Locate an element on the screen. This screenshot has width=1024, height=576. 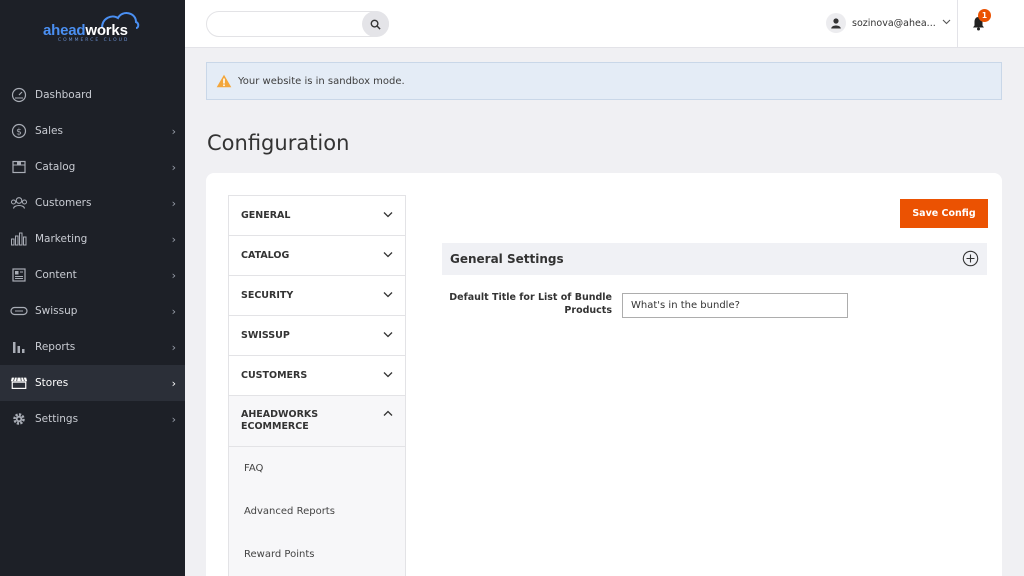
sidebar-item-label: Content is located at coordinates (56, 275).